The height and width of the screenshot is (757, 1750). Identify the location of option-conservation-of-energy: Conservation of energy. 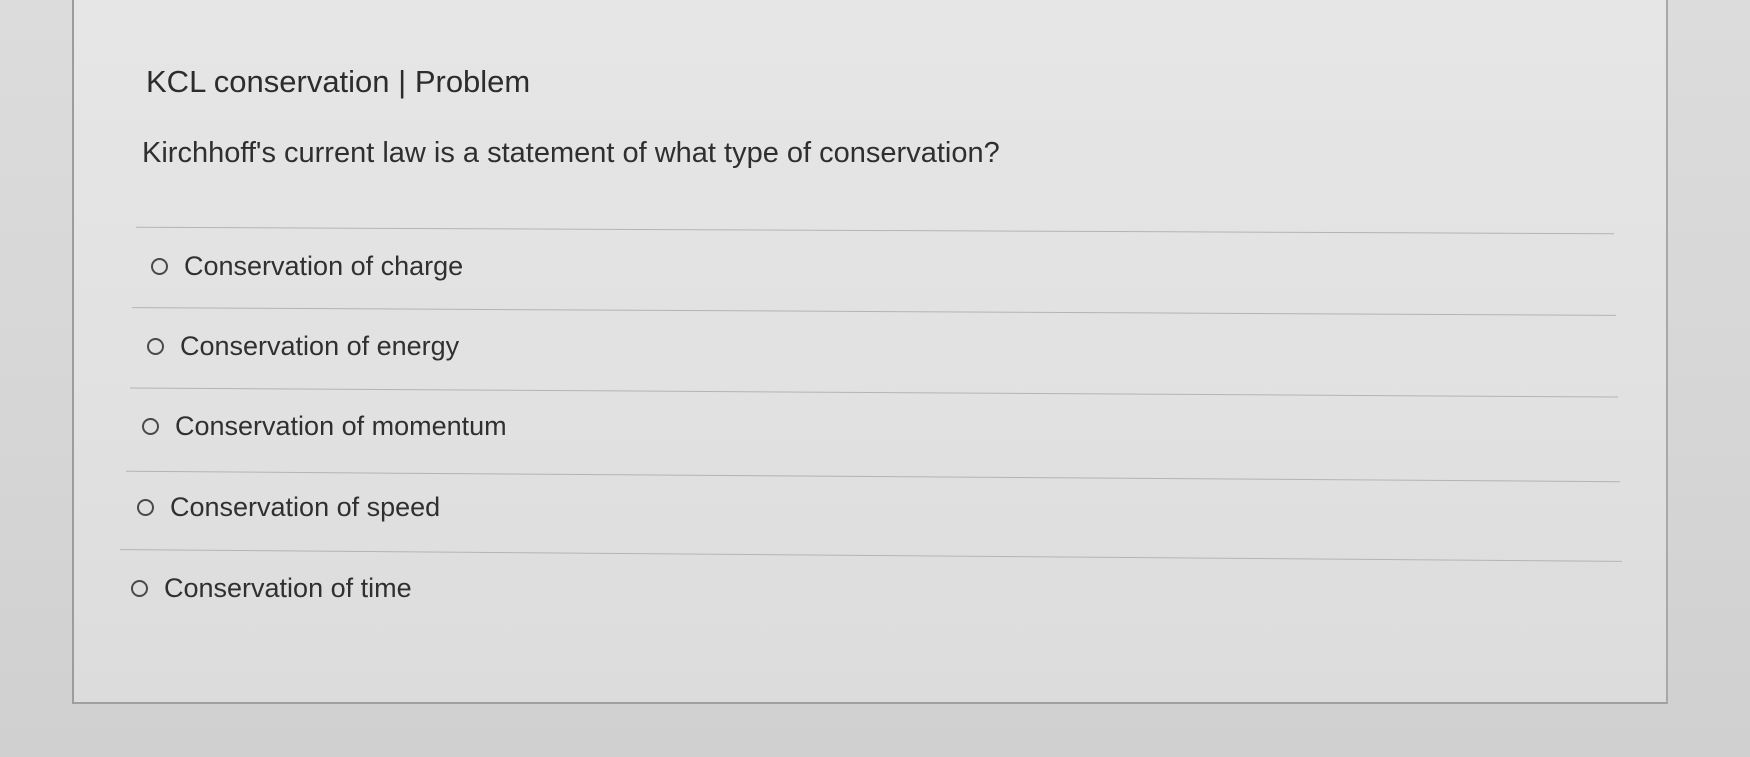
(303, 346).